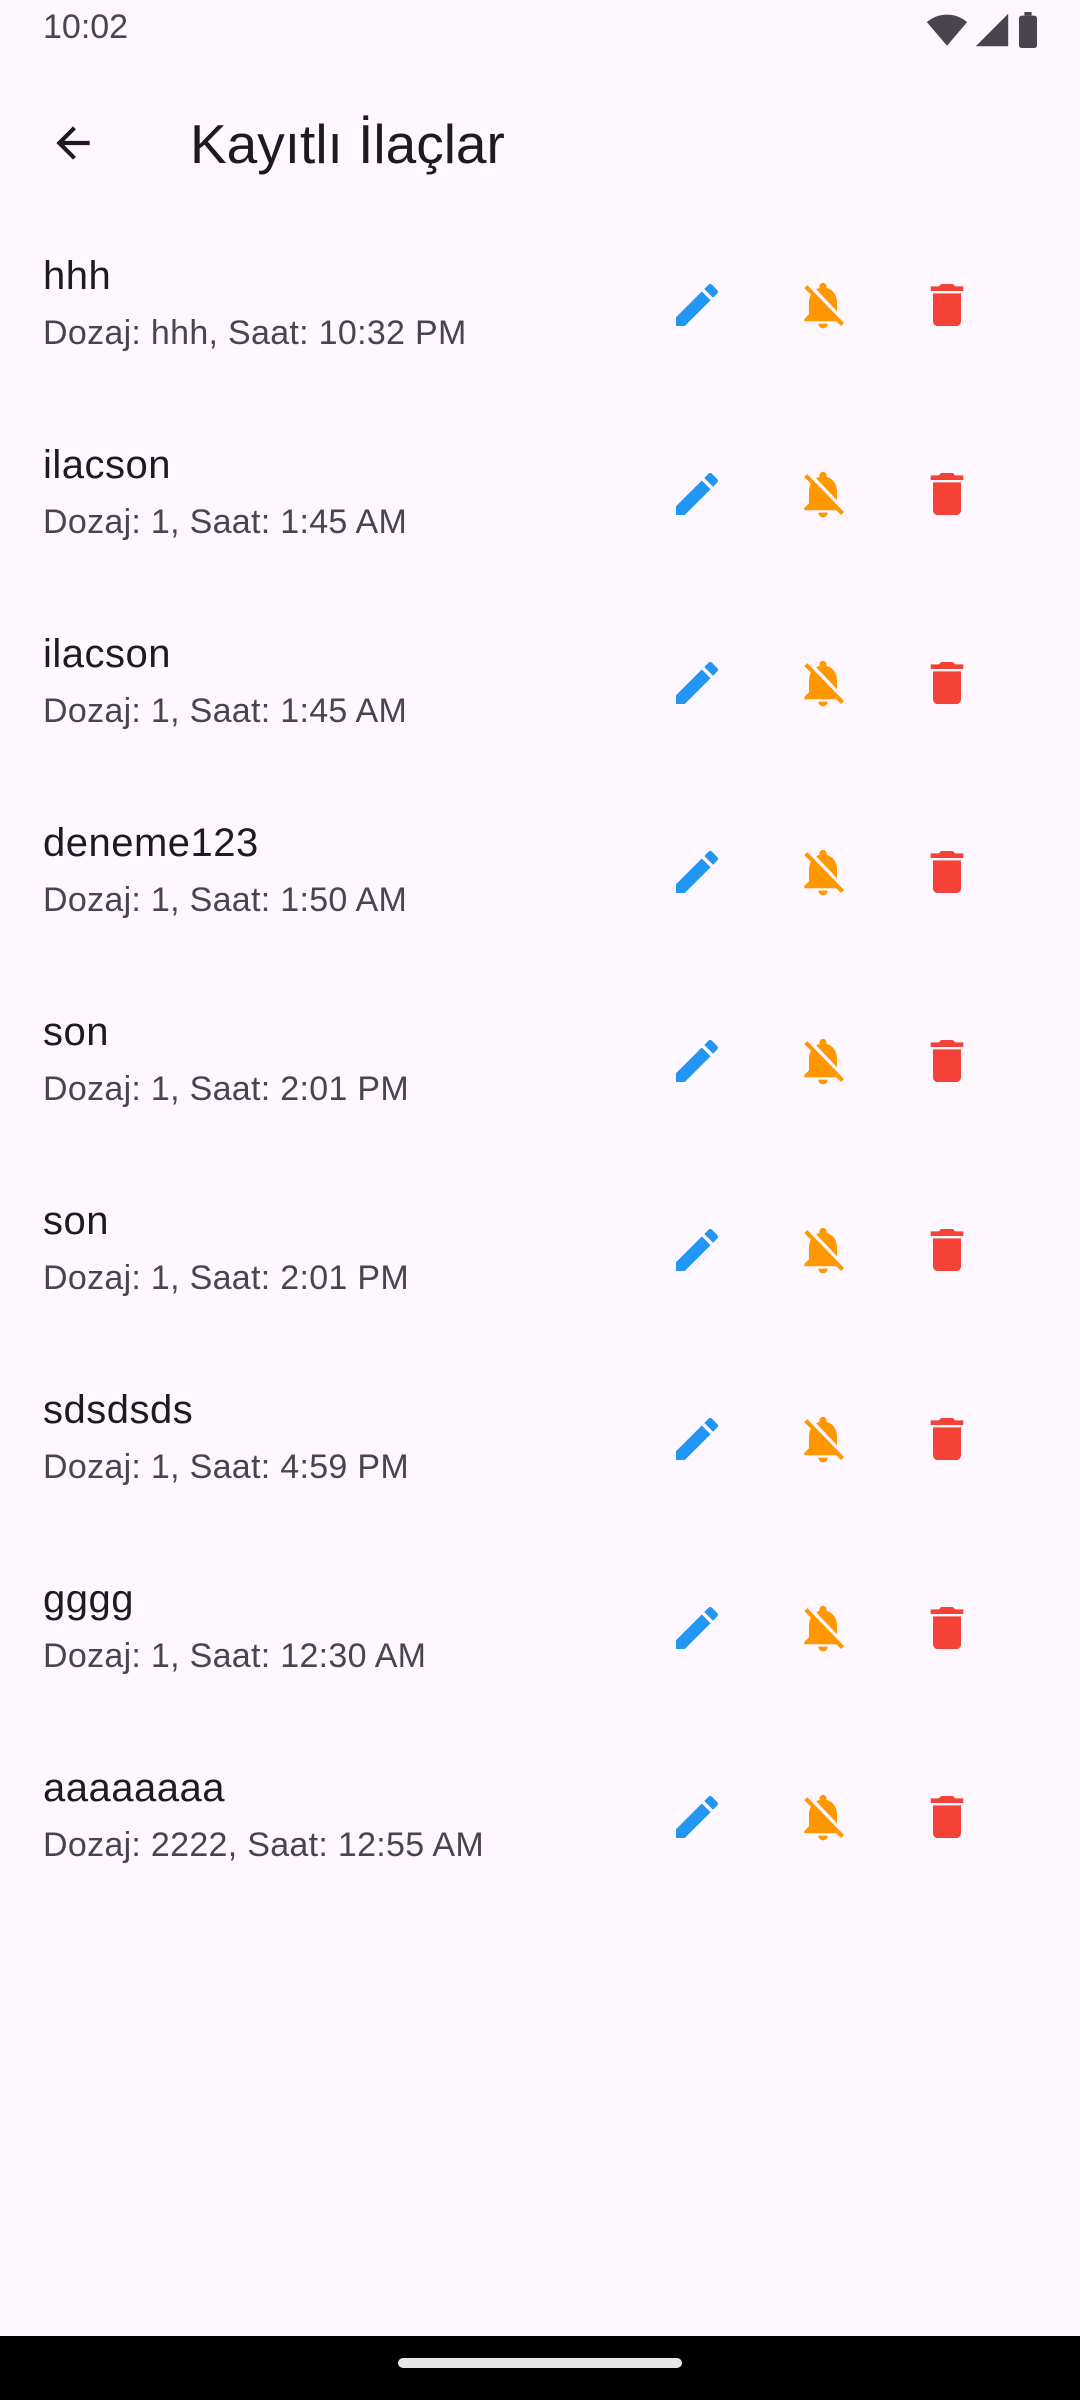 The height and width of the screenshot is (2400, 1080). Describe the element at coordinates (225, 900) in the screenshot. I see `medicine-details: Dozaj: 1, Saat: 1:50 AM` at that location.